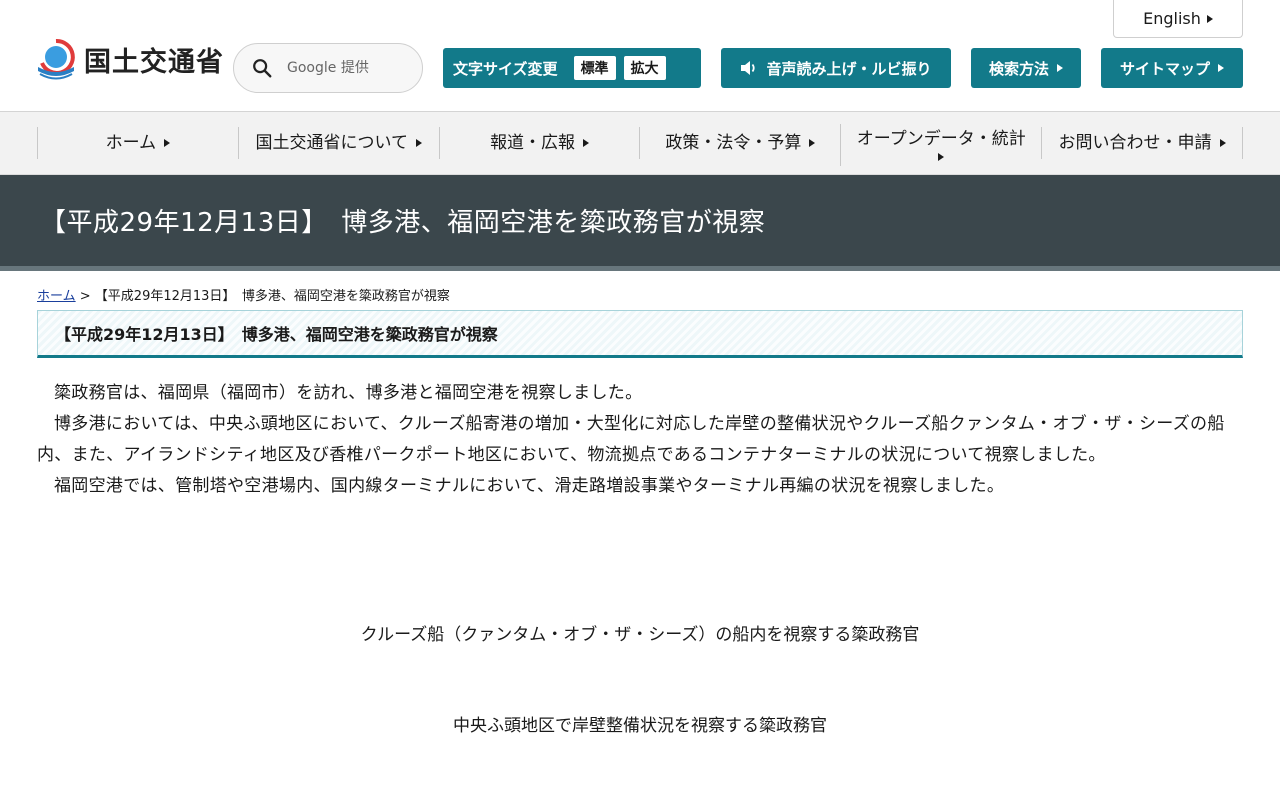  Describe the element at coordinates (640, 334) in the screenshot. I see `article-heading: 【平成29年12月13日】 博多港、福岡空港を簗政務官が視察` at that location.